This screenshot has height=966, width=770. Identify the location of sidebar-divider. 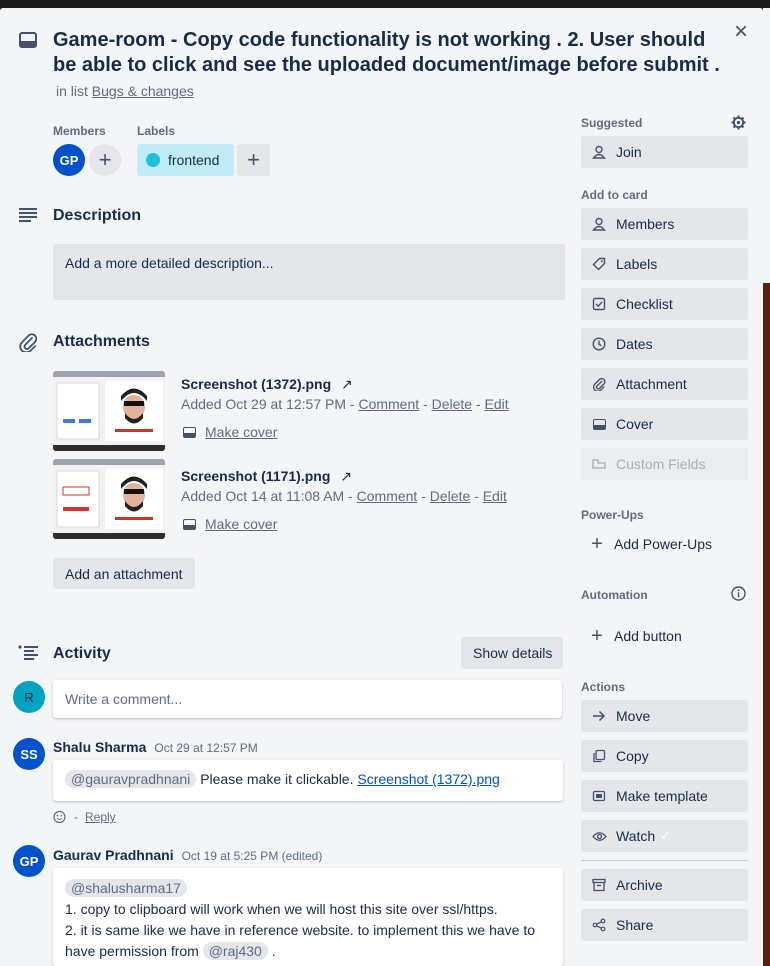
(664, 860).